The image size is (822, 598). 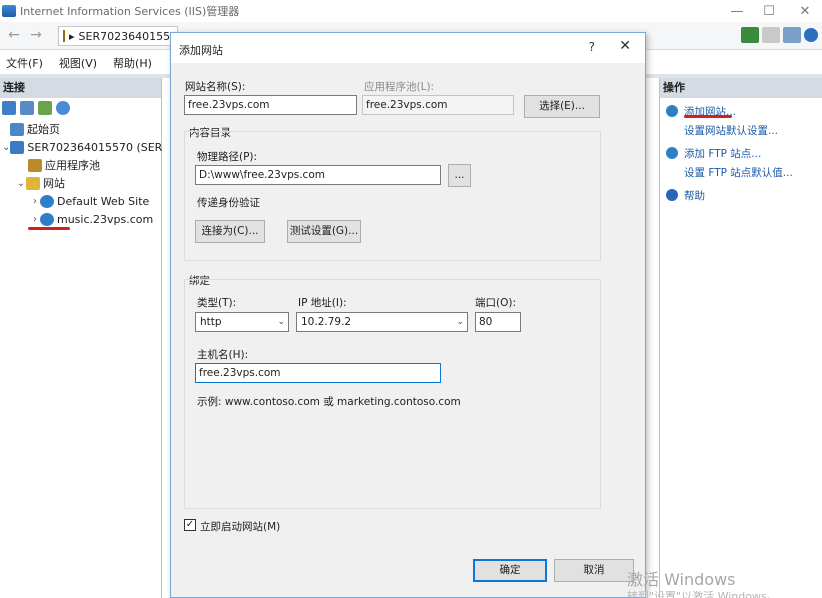 I want to click on tree-label: 起始页, so click(x=43, y=129).